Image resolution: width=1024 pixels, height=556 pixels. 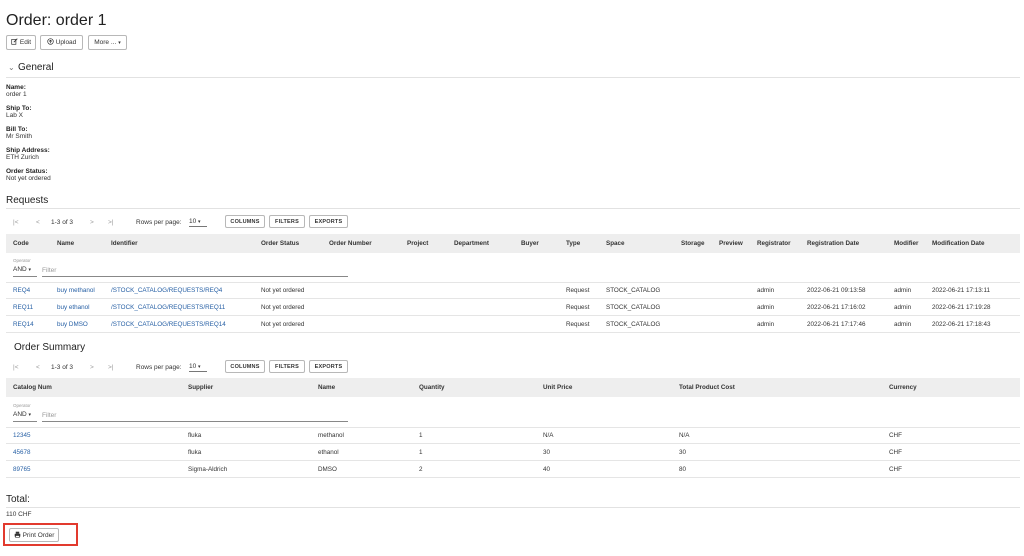 What do you see at coordinates (22, 435) in the screenshot?
I see `catalog-num-link: 12345` at bounding box center [22, 435].